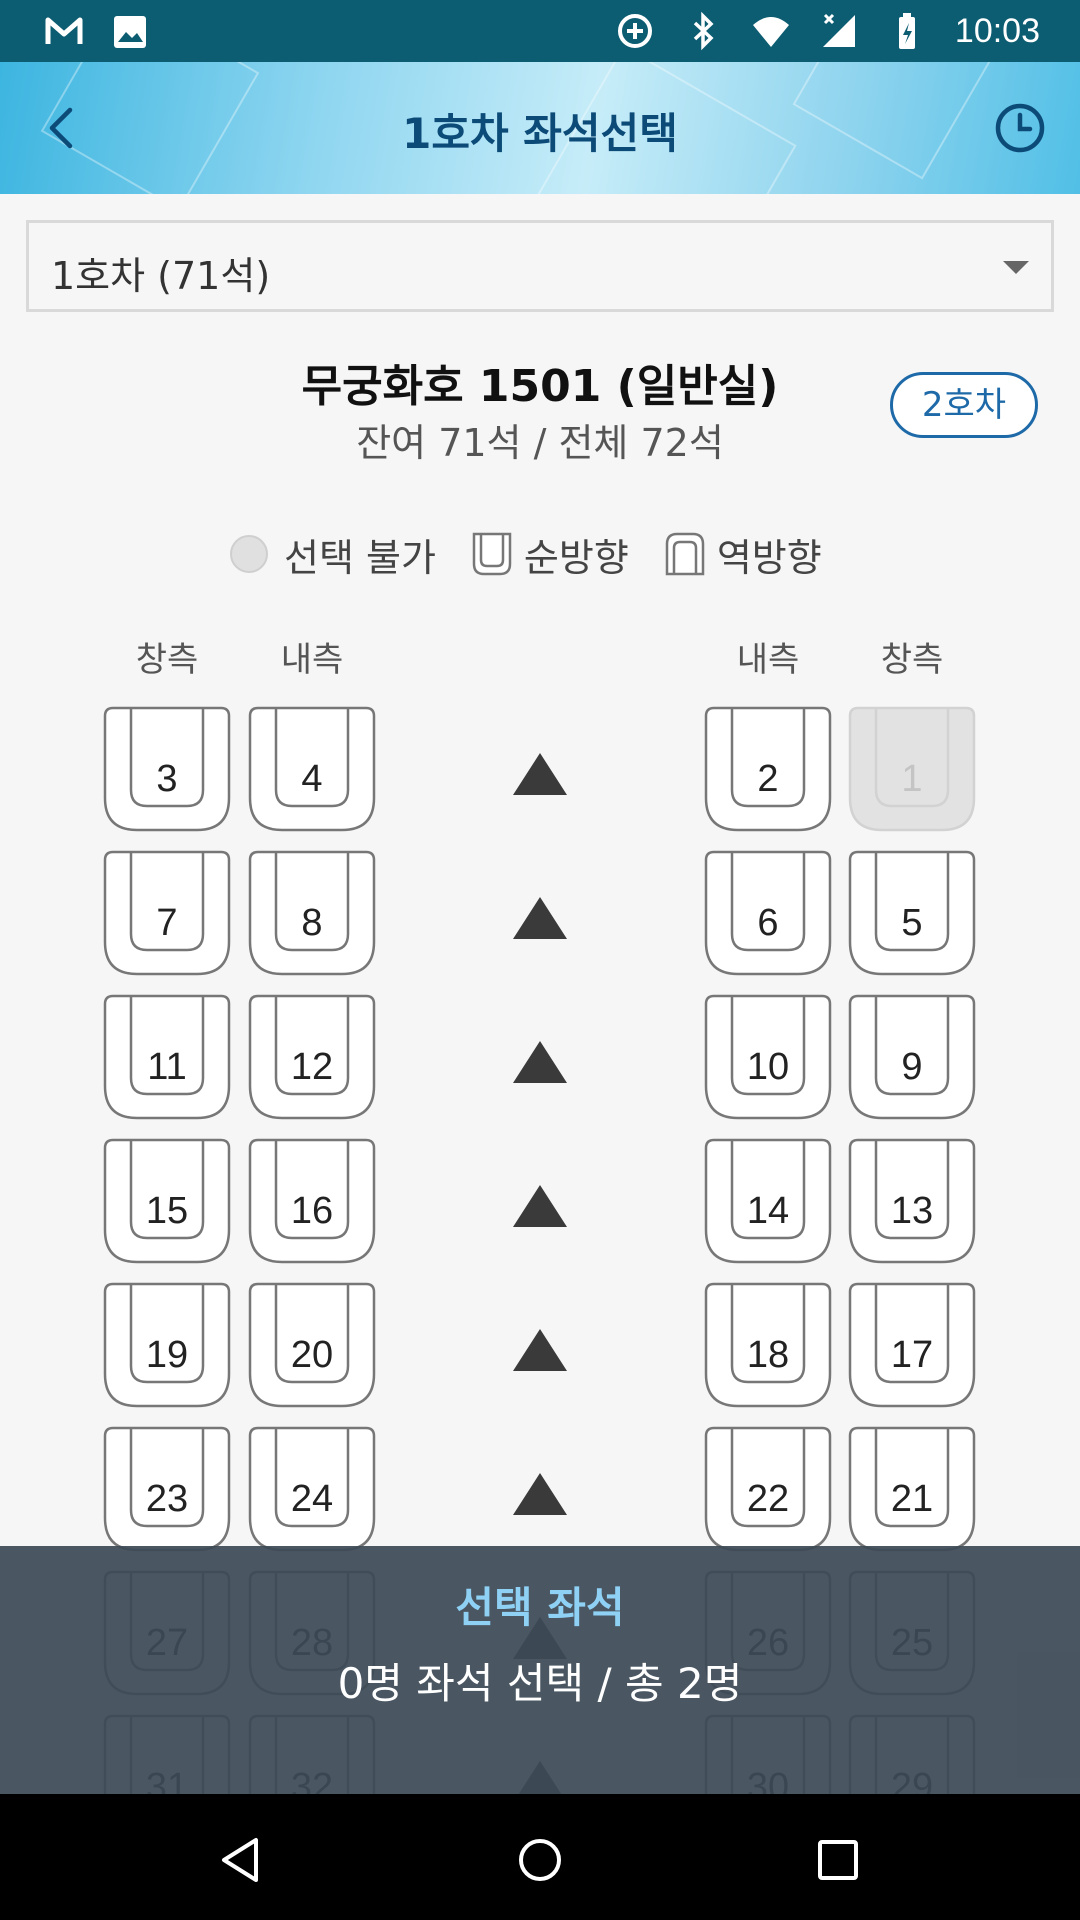  What do you see at coordinates (161, 276) in the screenshot?
I see `car-select-value: 1호차 (71석)` at bounding box center [161, 276].